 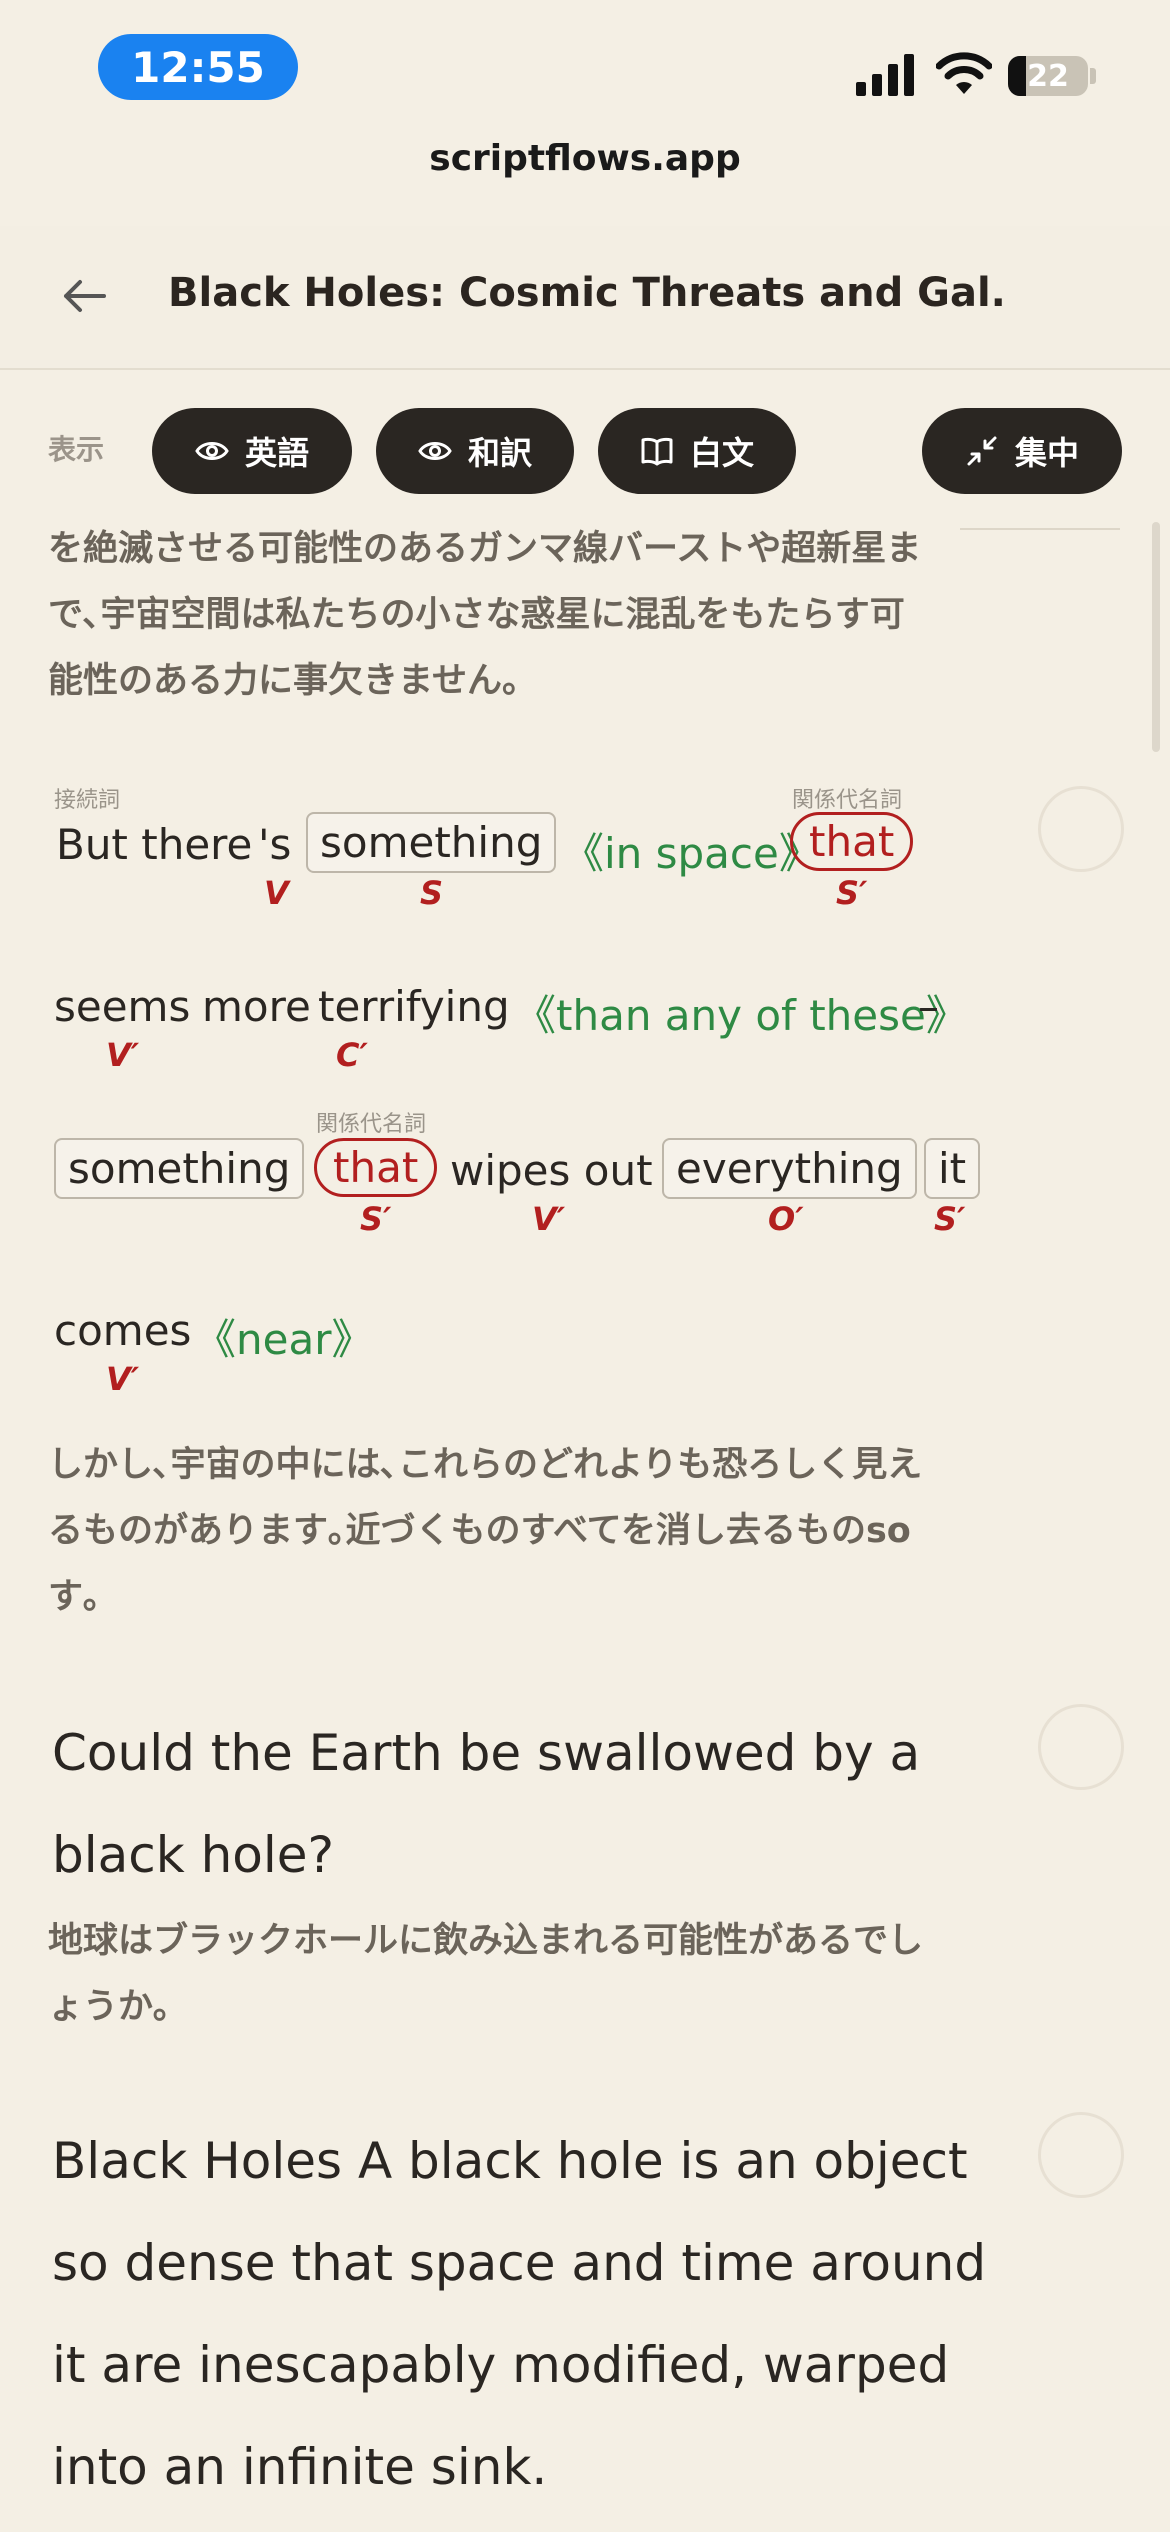 What do you see at coordinates (87, 800) in the screenshot?
I see `grammar-tag-conjunction: 接続詞` at bounding box center [87, 800].